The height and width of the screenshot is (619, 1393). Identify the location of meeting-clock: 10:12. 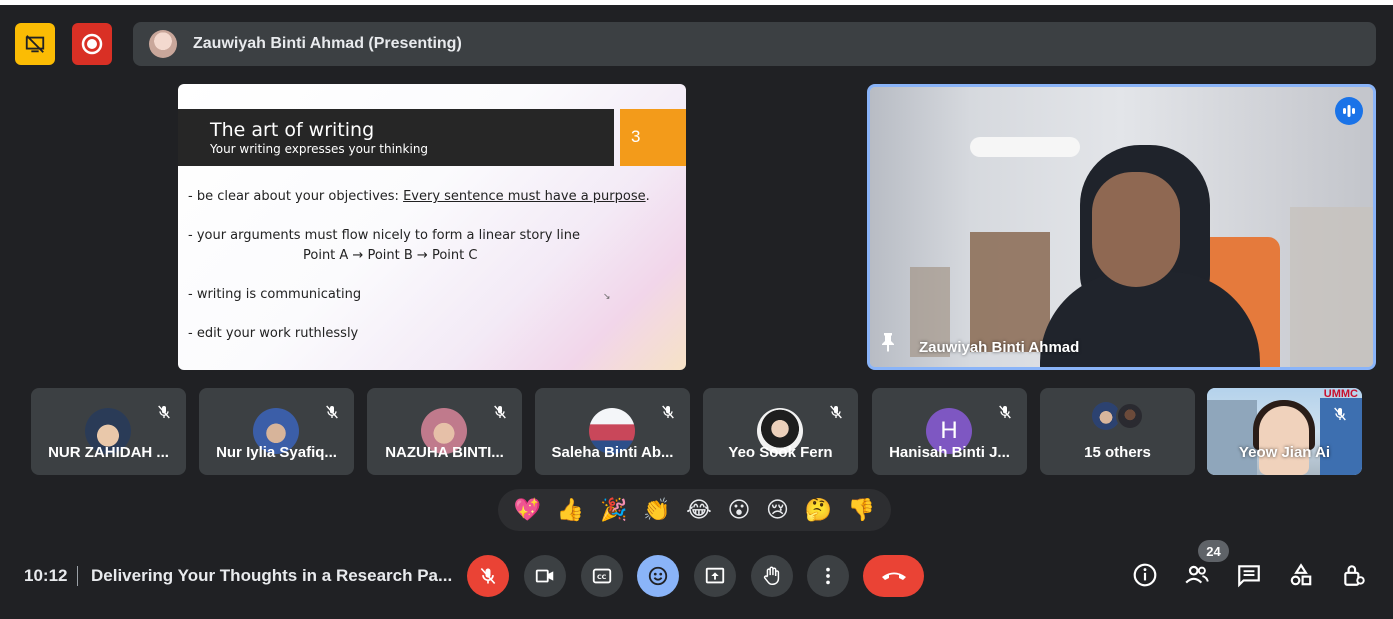
(46, 575).